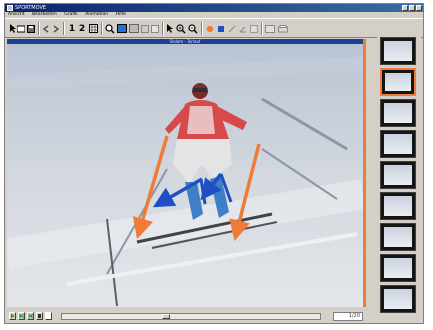  What do you see at coordinates (31, 28) in the screenshot?
I see `save-icon` at bounding box center [31, 28].